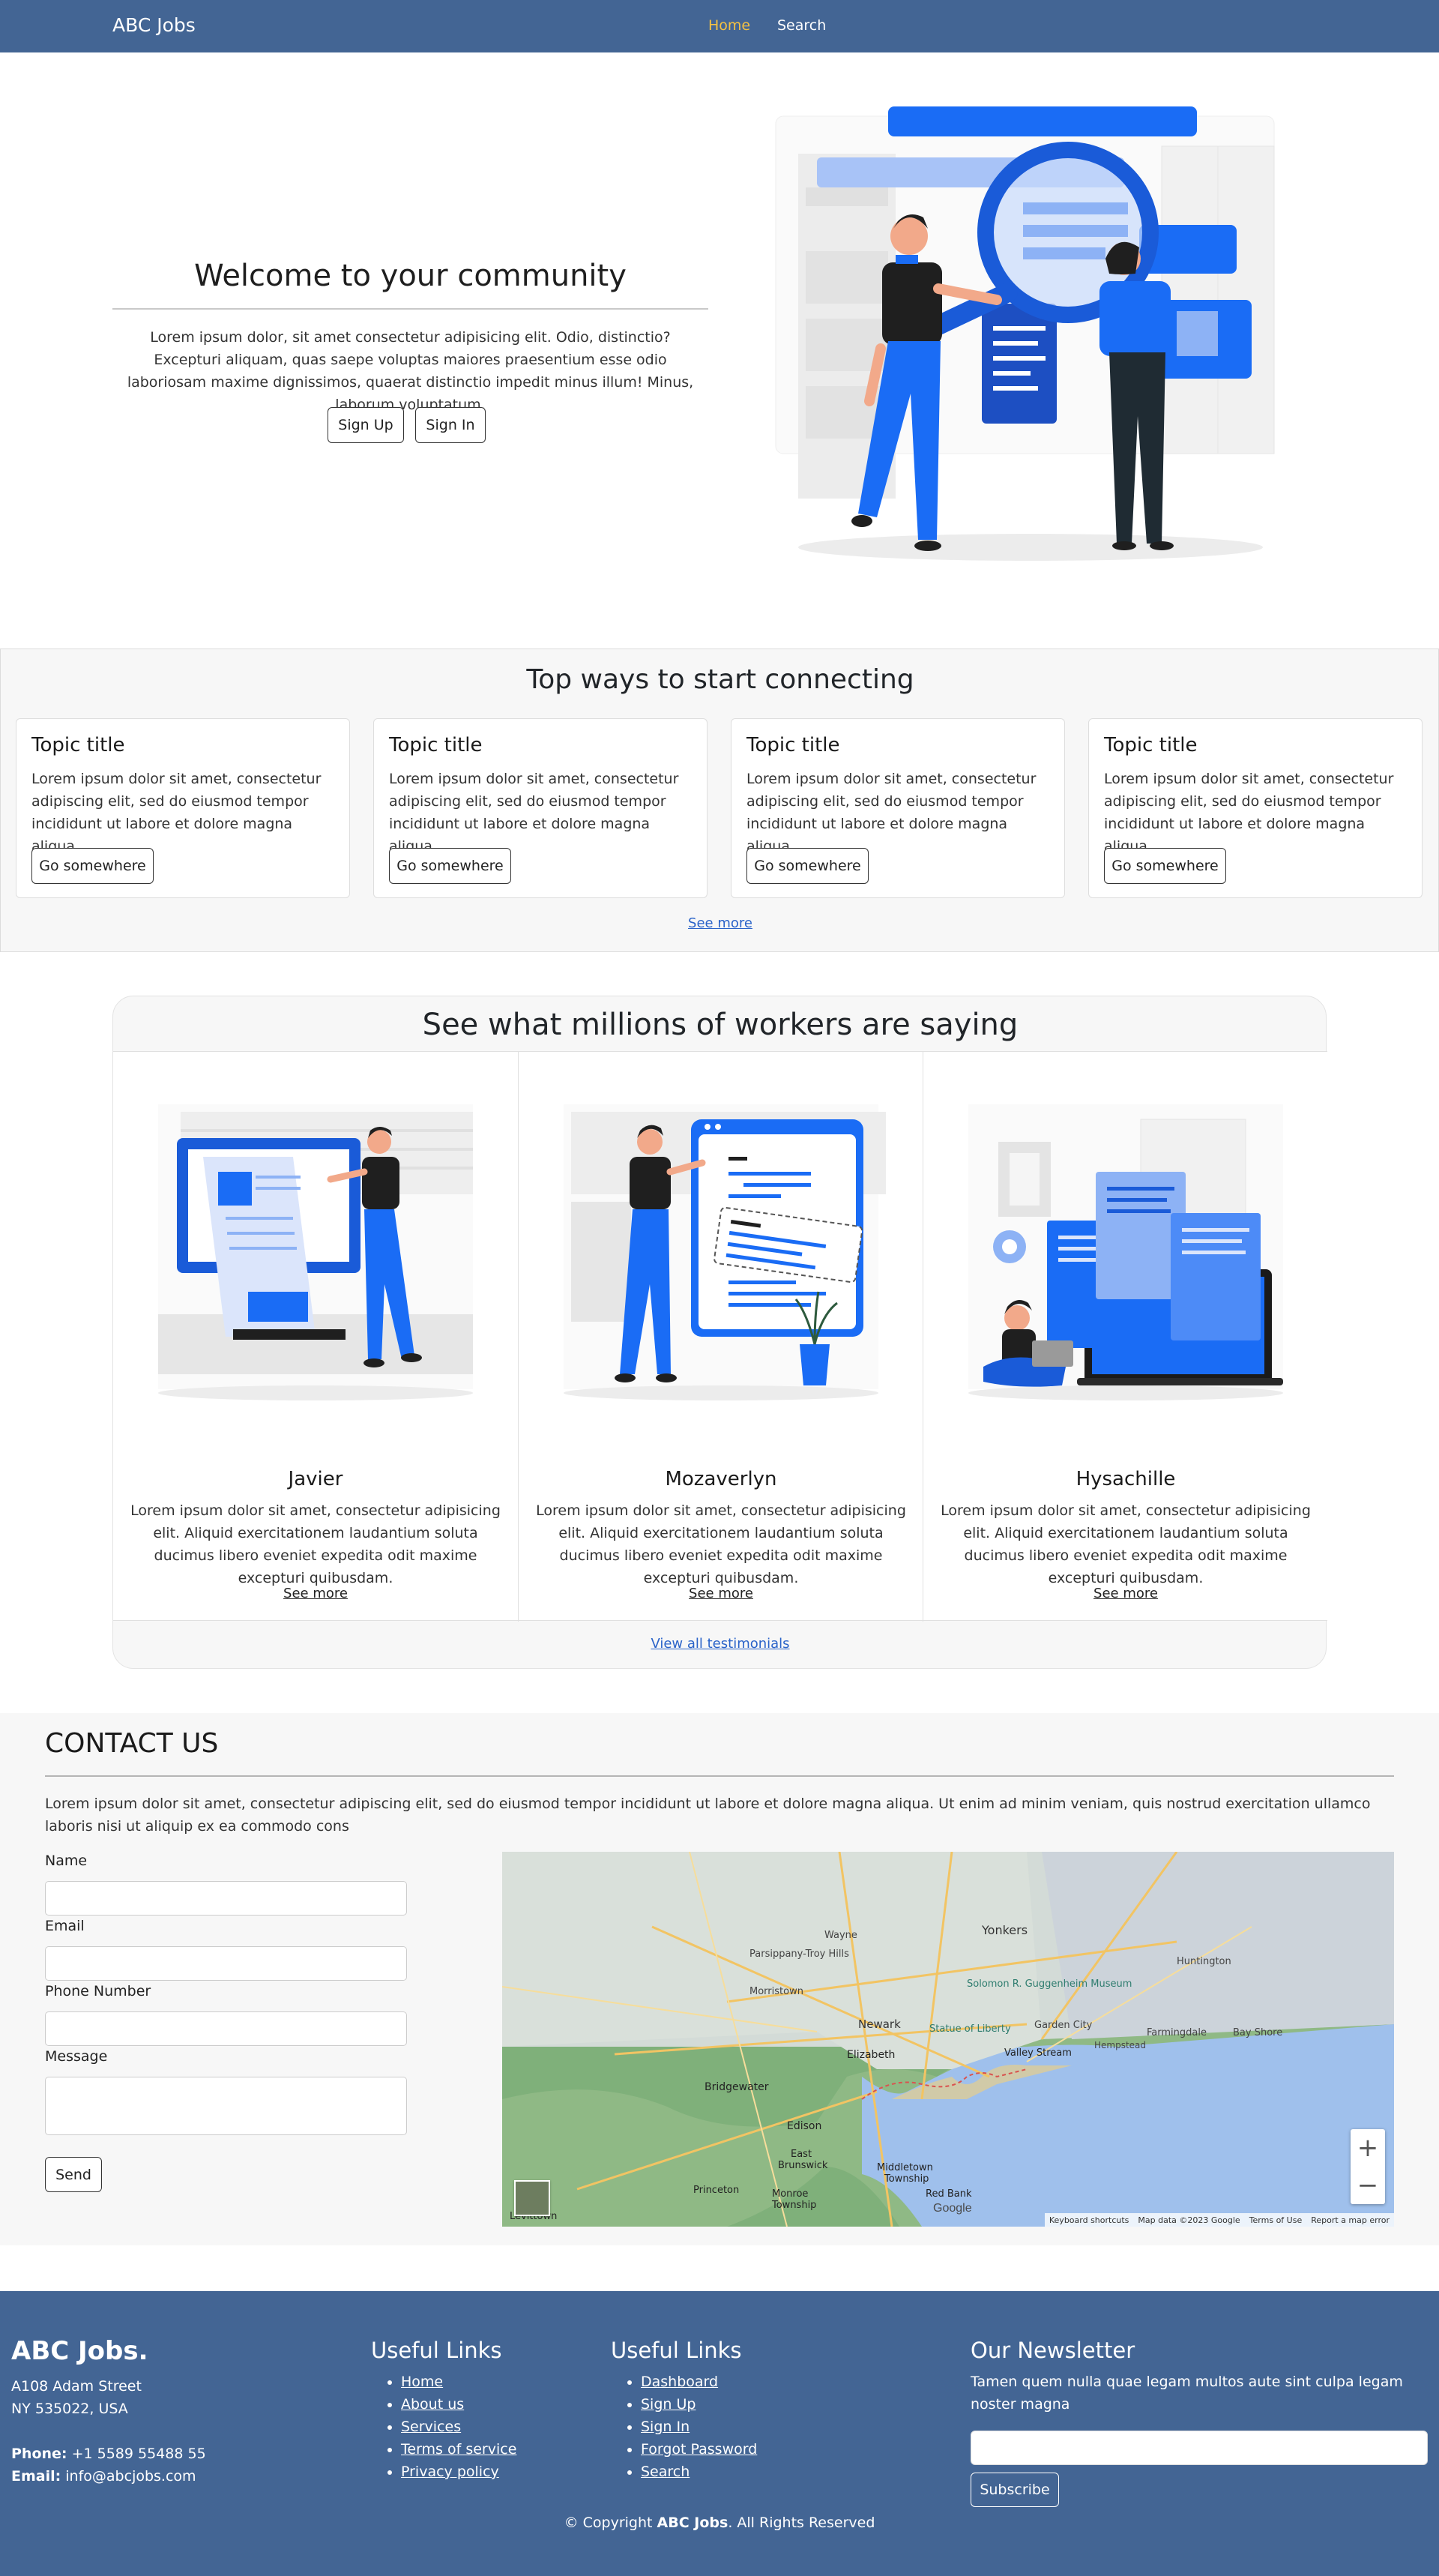  I want to click on subscribe-button: Subscribe, so click(1015, 2490).